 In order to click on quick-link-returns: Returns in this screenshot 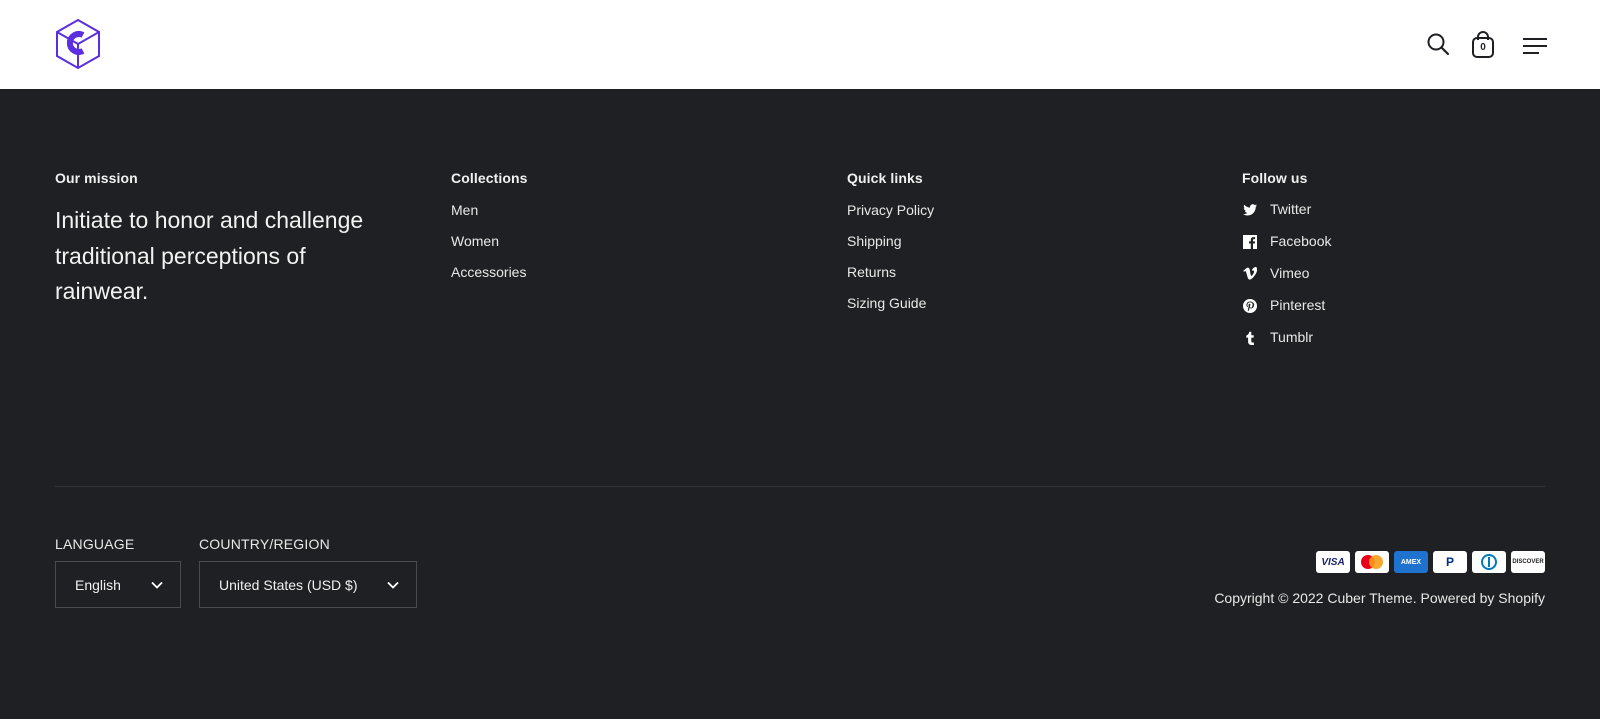, I will do `click(1017, 277)`.